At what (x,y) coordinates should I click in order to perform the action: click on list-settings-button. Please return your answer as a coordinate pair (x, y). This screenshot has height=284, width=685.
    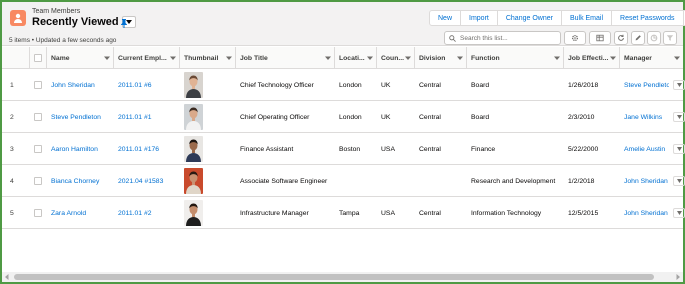
    Looking at the image, I should click on (575, 38).